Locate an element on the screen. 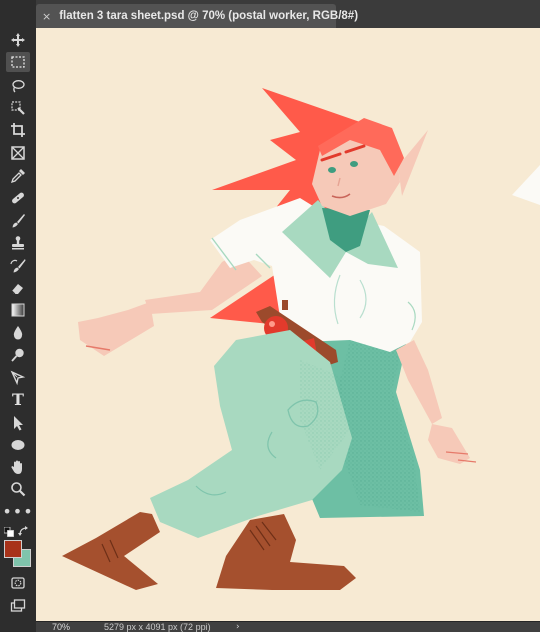 Image resolution: width=540 pixels, height=632 pixels. marquee-tool is located at coordinates (18, 62).